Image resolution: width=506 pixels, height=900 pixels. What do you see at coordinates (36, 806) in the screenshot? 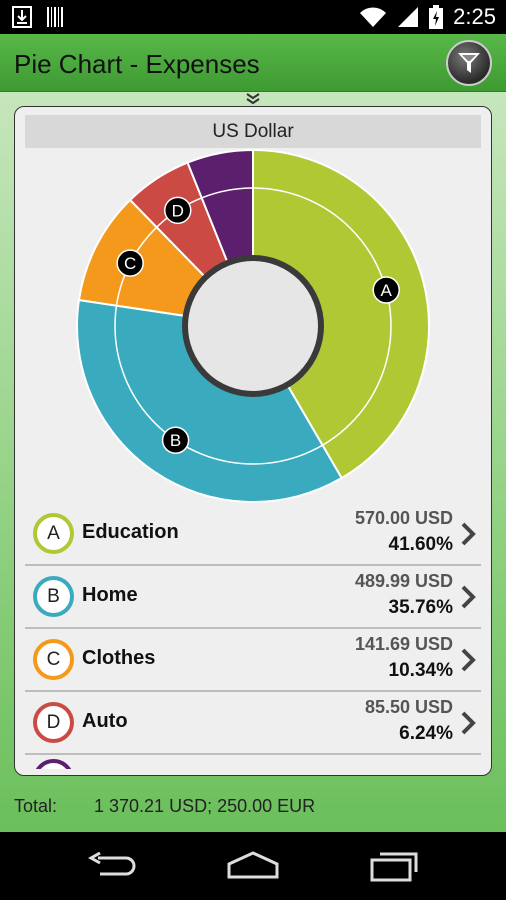
I see `total-label: Total:` at bounding box center [36, 806].